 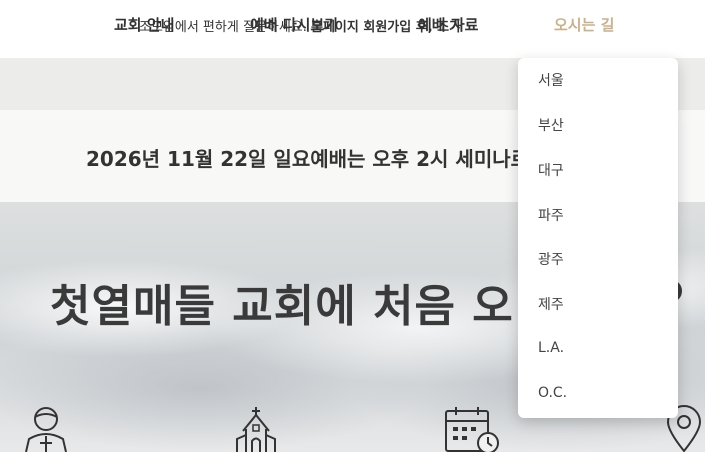 I want to click on church-icon, so click(x=256, y=428).